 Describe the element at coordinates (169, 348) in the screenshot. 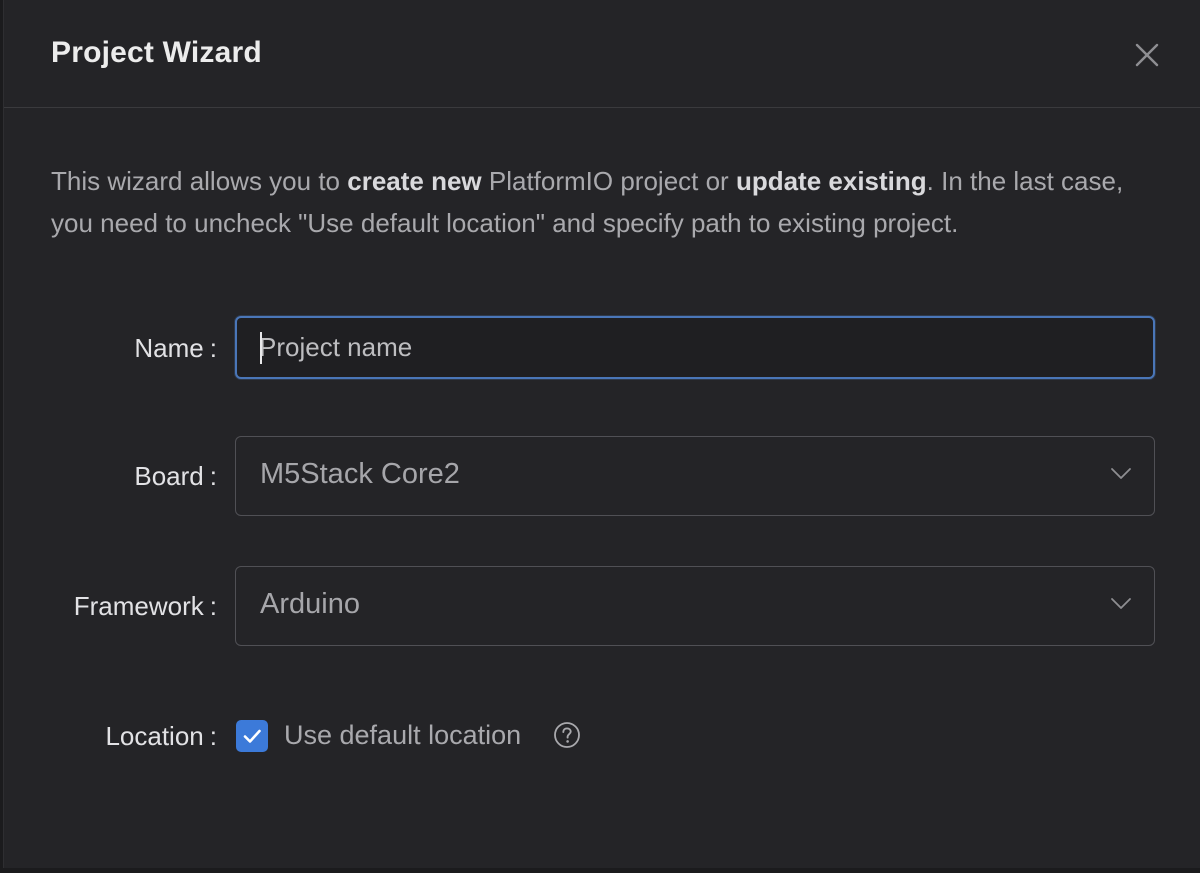

I see `name-label-text: Name` at that location.